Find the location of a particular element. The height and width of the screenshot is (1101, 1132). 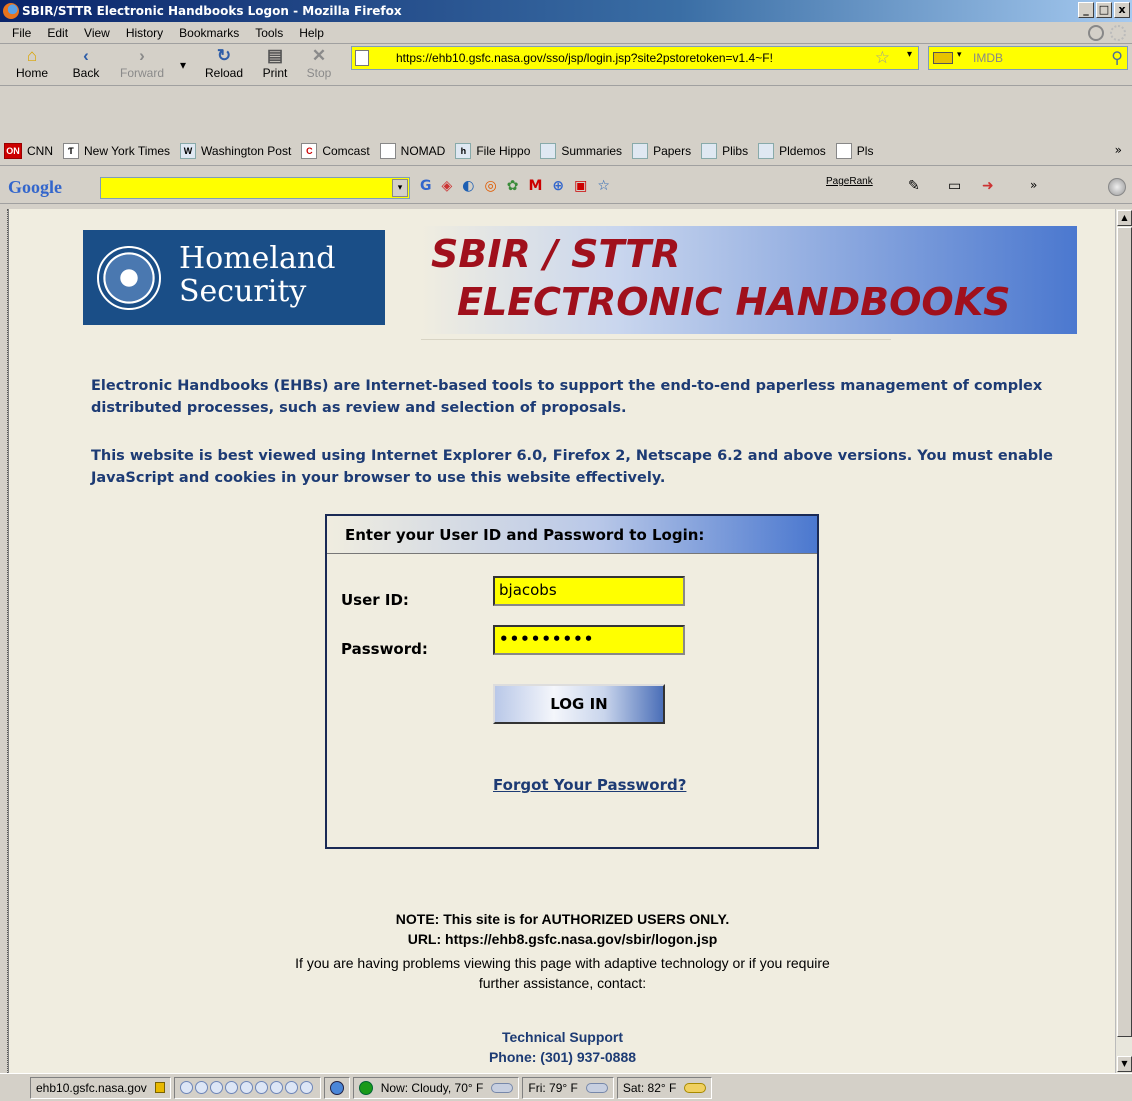

status-domain: ehb10.gsfc.nasa.gov is located at coordinates (100, 1087).